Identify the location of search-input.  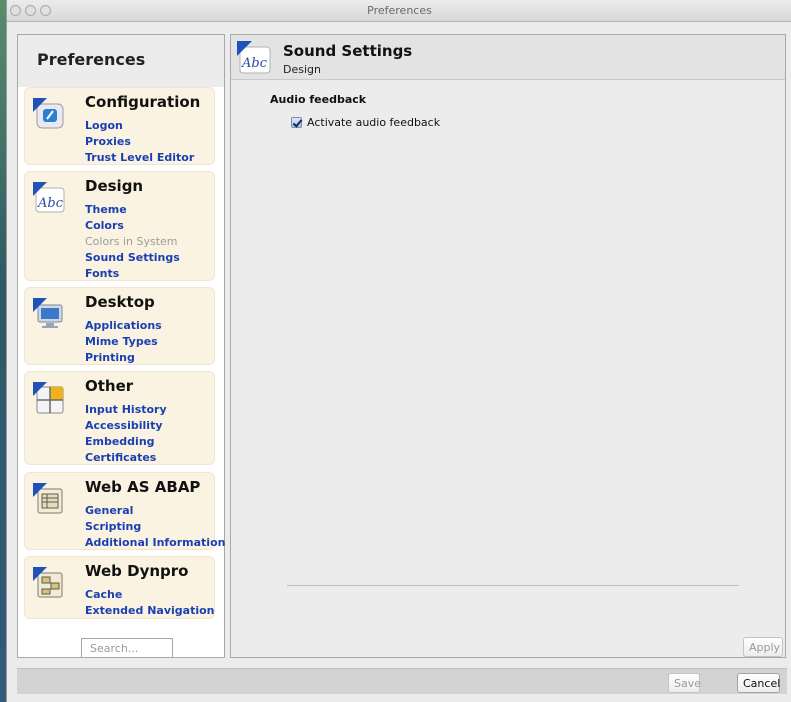
(127, 648).